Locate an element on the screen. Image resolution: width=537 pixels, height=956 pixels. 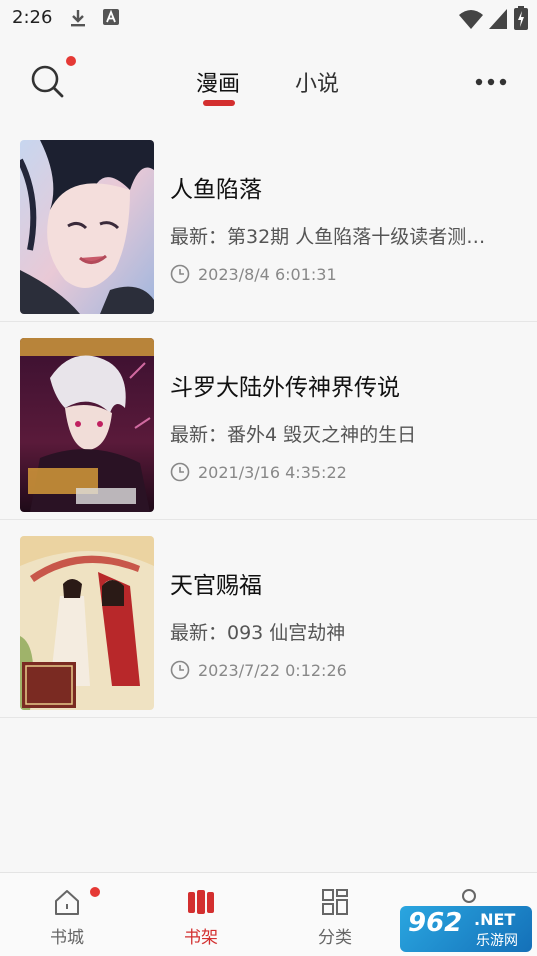
cover-illustration-umbrella-couple is located at coordinates (87, 623).